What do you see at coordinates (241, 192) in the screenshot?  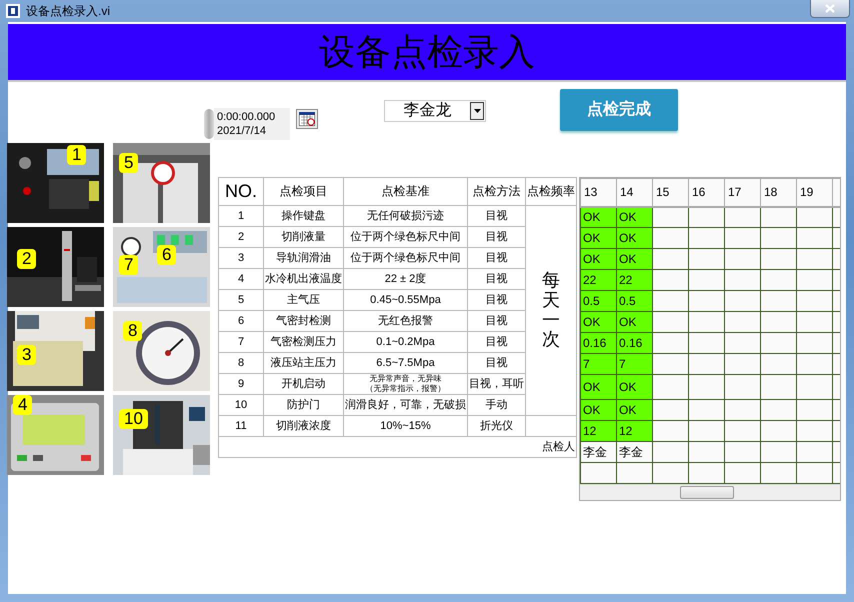 I see `column-header: NO.` at bounding box center [241, 192].